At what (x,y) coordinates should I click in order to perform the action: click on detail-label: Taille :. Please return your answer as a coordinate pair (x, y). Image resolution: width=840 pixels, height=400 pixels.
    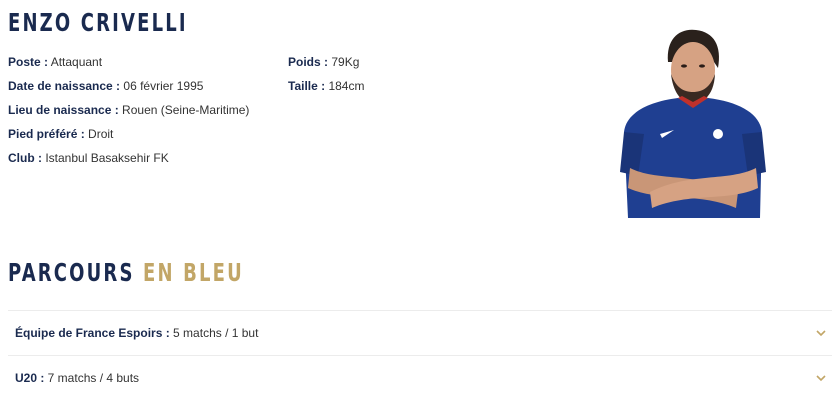
    Looking at the image, I should click on (307, 86).